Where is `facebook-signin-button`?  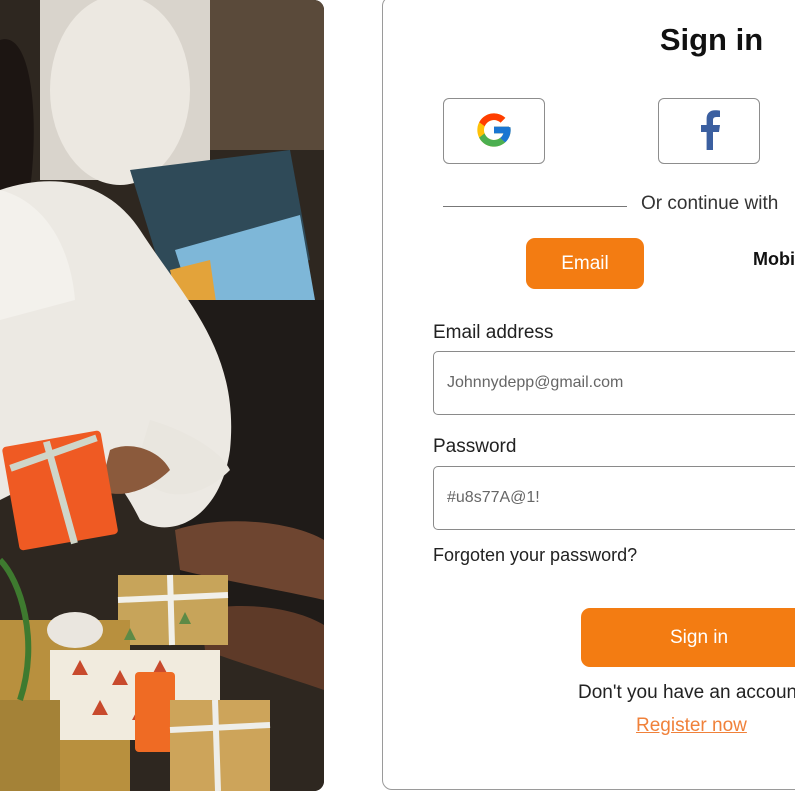 facebook-signin-button is located at coordinates (709, 131).